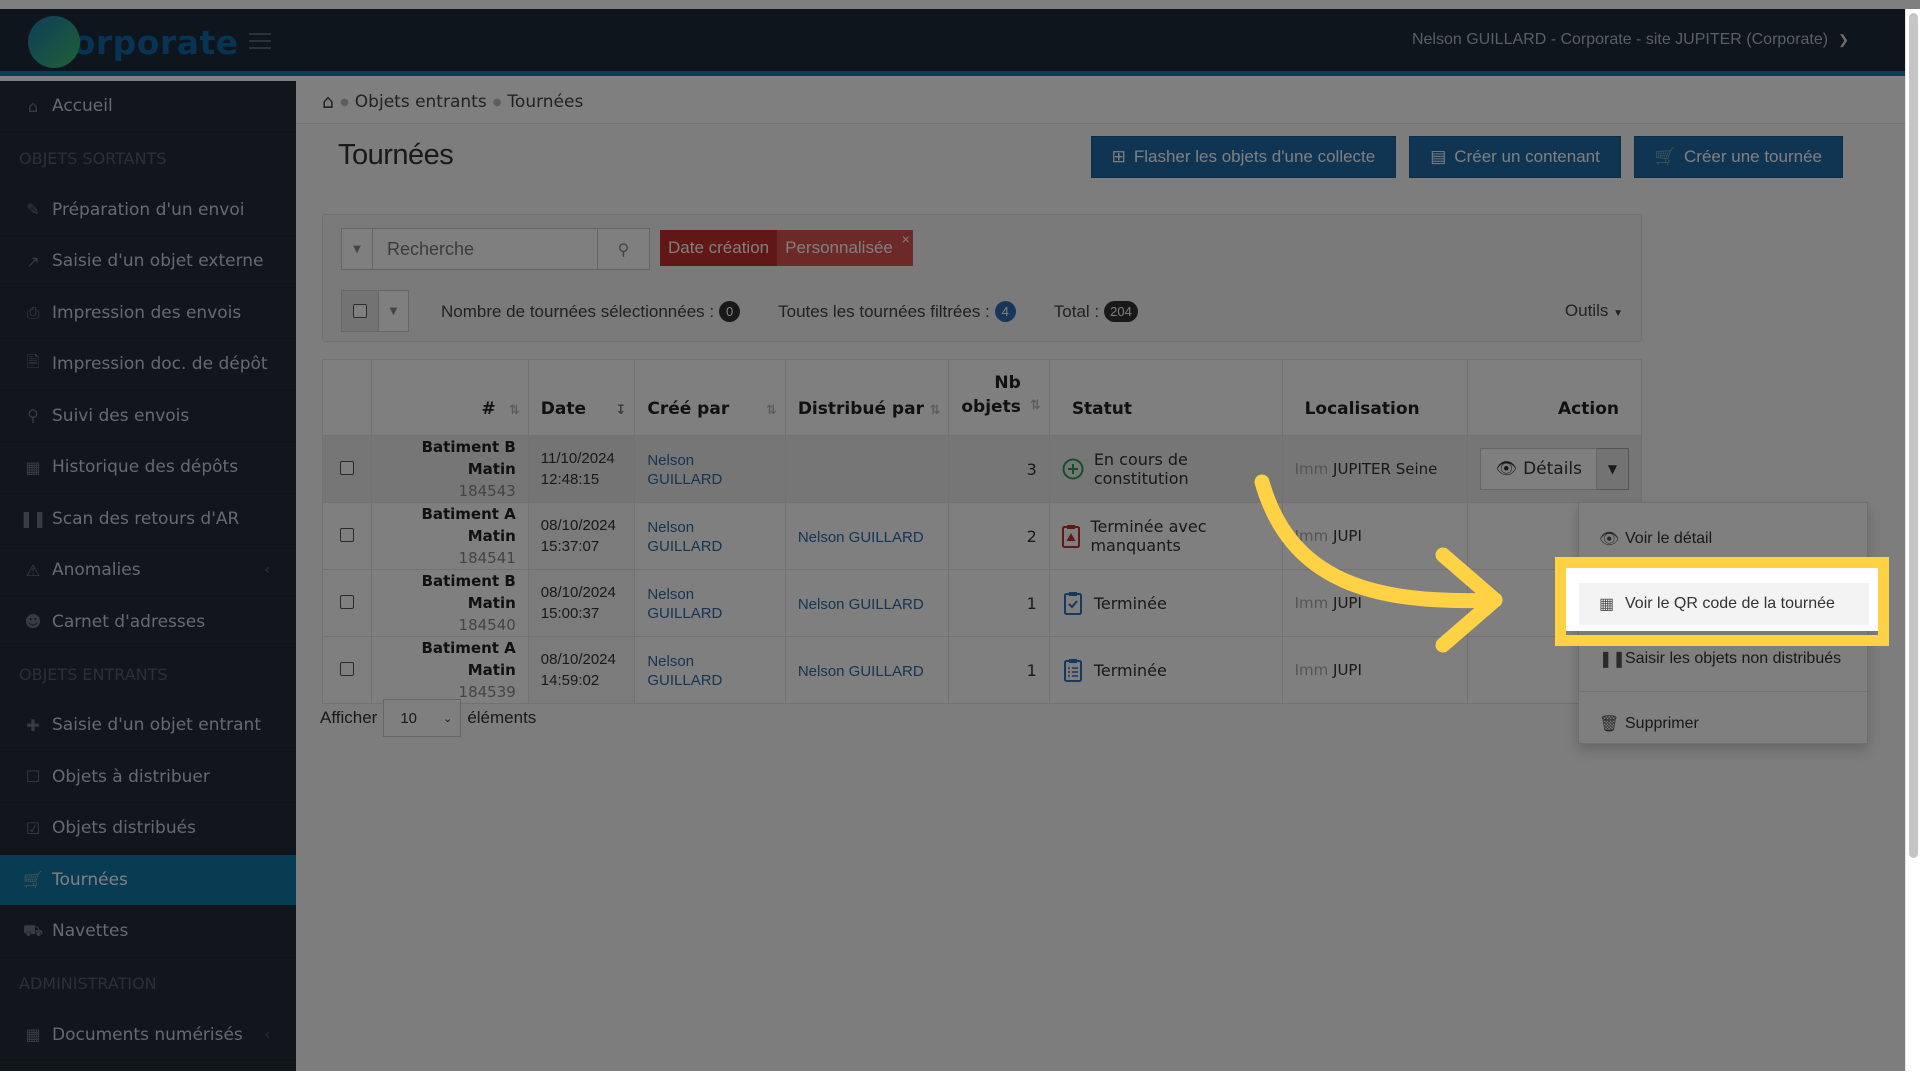 The image size is (1920, 1080). What do you see at coordinates (33, 930) in the screenshot?
I see `truck-icon: ⛟` at bounding box center [33, 930].